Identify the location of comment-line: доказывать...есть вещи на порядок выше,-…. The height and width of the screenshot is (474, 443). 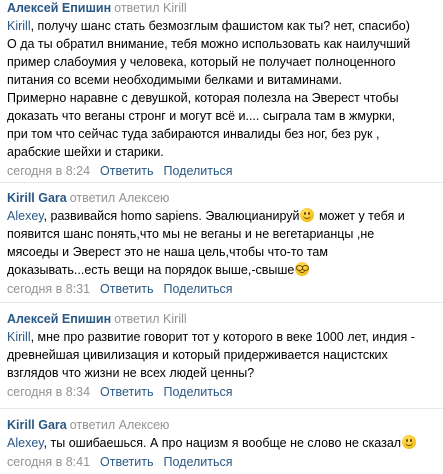
(222, 270).